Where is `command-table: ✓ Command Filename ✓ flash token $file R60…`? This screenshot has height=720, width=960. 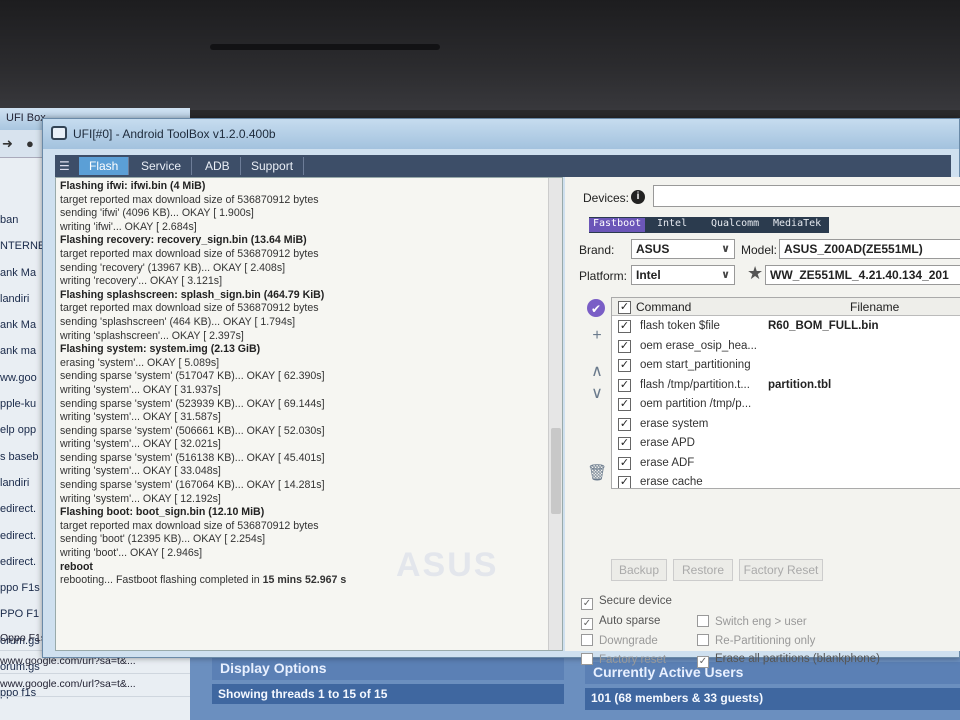
command-table: ✓ Command Filename ✓ flash token $file R60… is located at coordinates (785, 393).